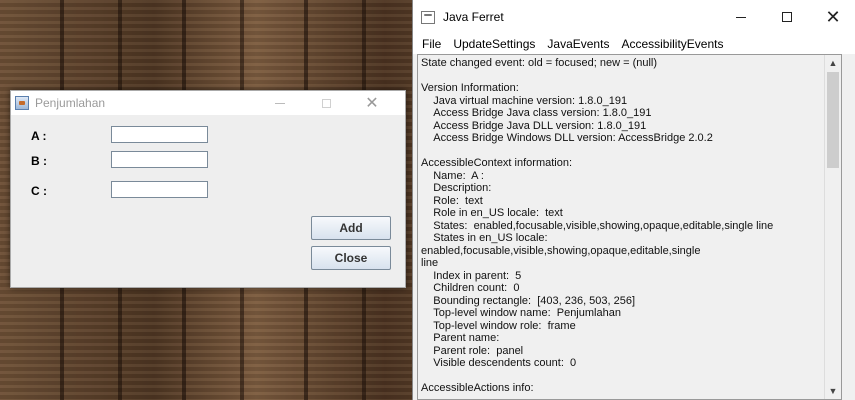  Describe the element at coordinates (428, 17) in the screenshot. I see `window-app-icon` at that location.